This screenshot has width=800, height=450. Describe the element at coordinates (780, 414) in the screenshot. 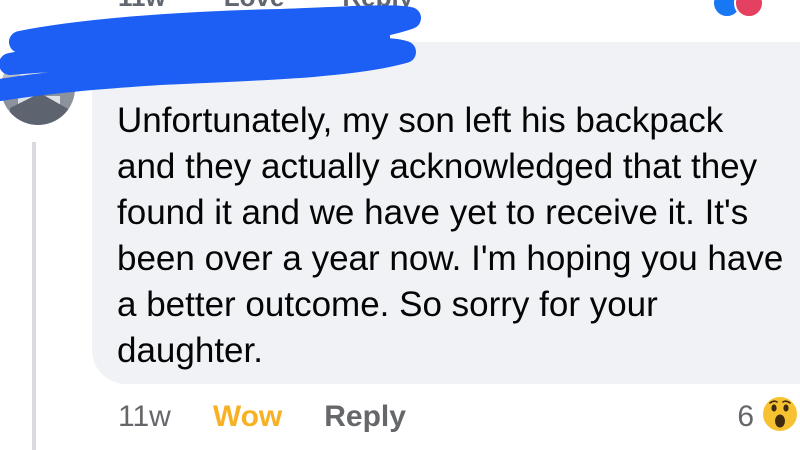

I see `wow-emoji-icon` at that location.